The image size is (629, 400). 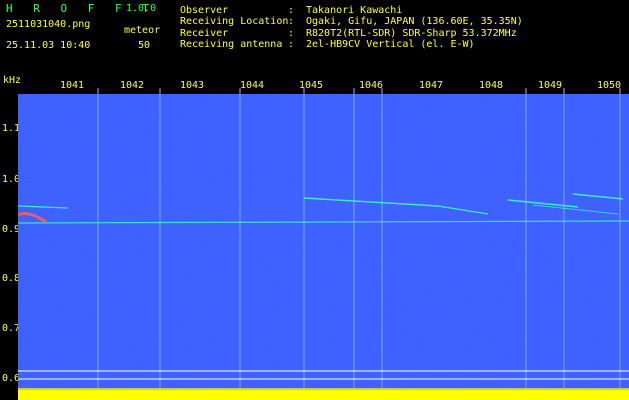 I want to click on info-key-location: Receiving Location, so click(x=234, y=21).